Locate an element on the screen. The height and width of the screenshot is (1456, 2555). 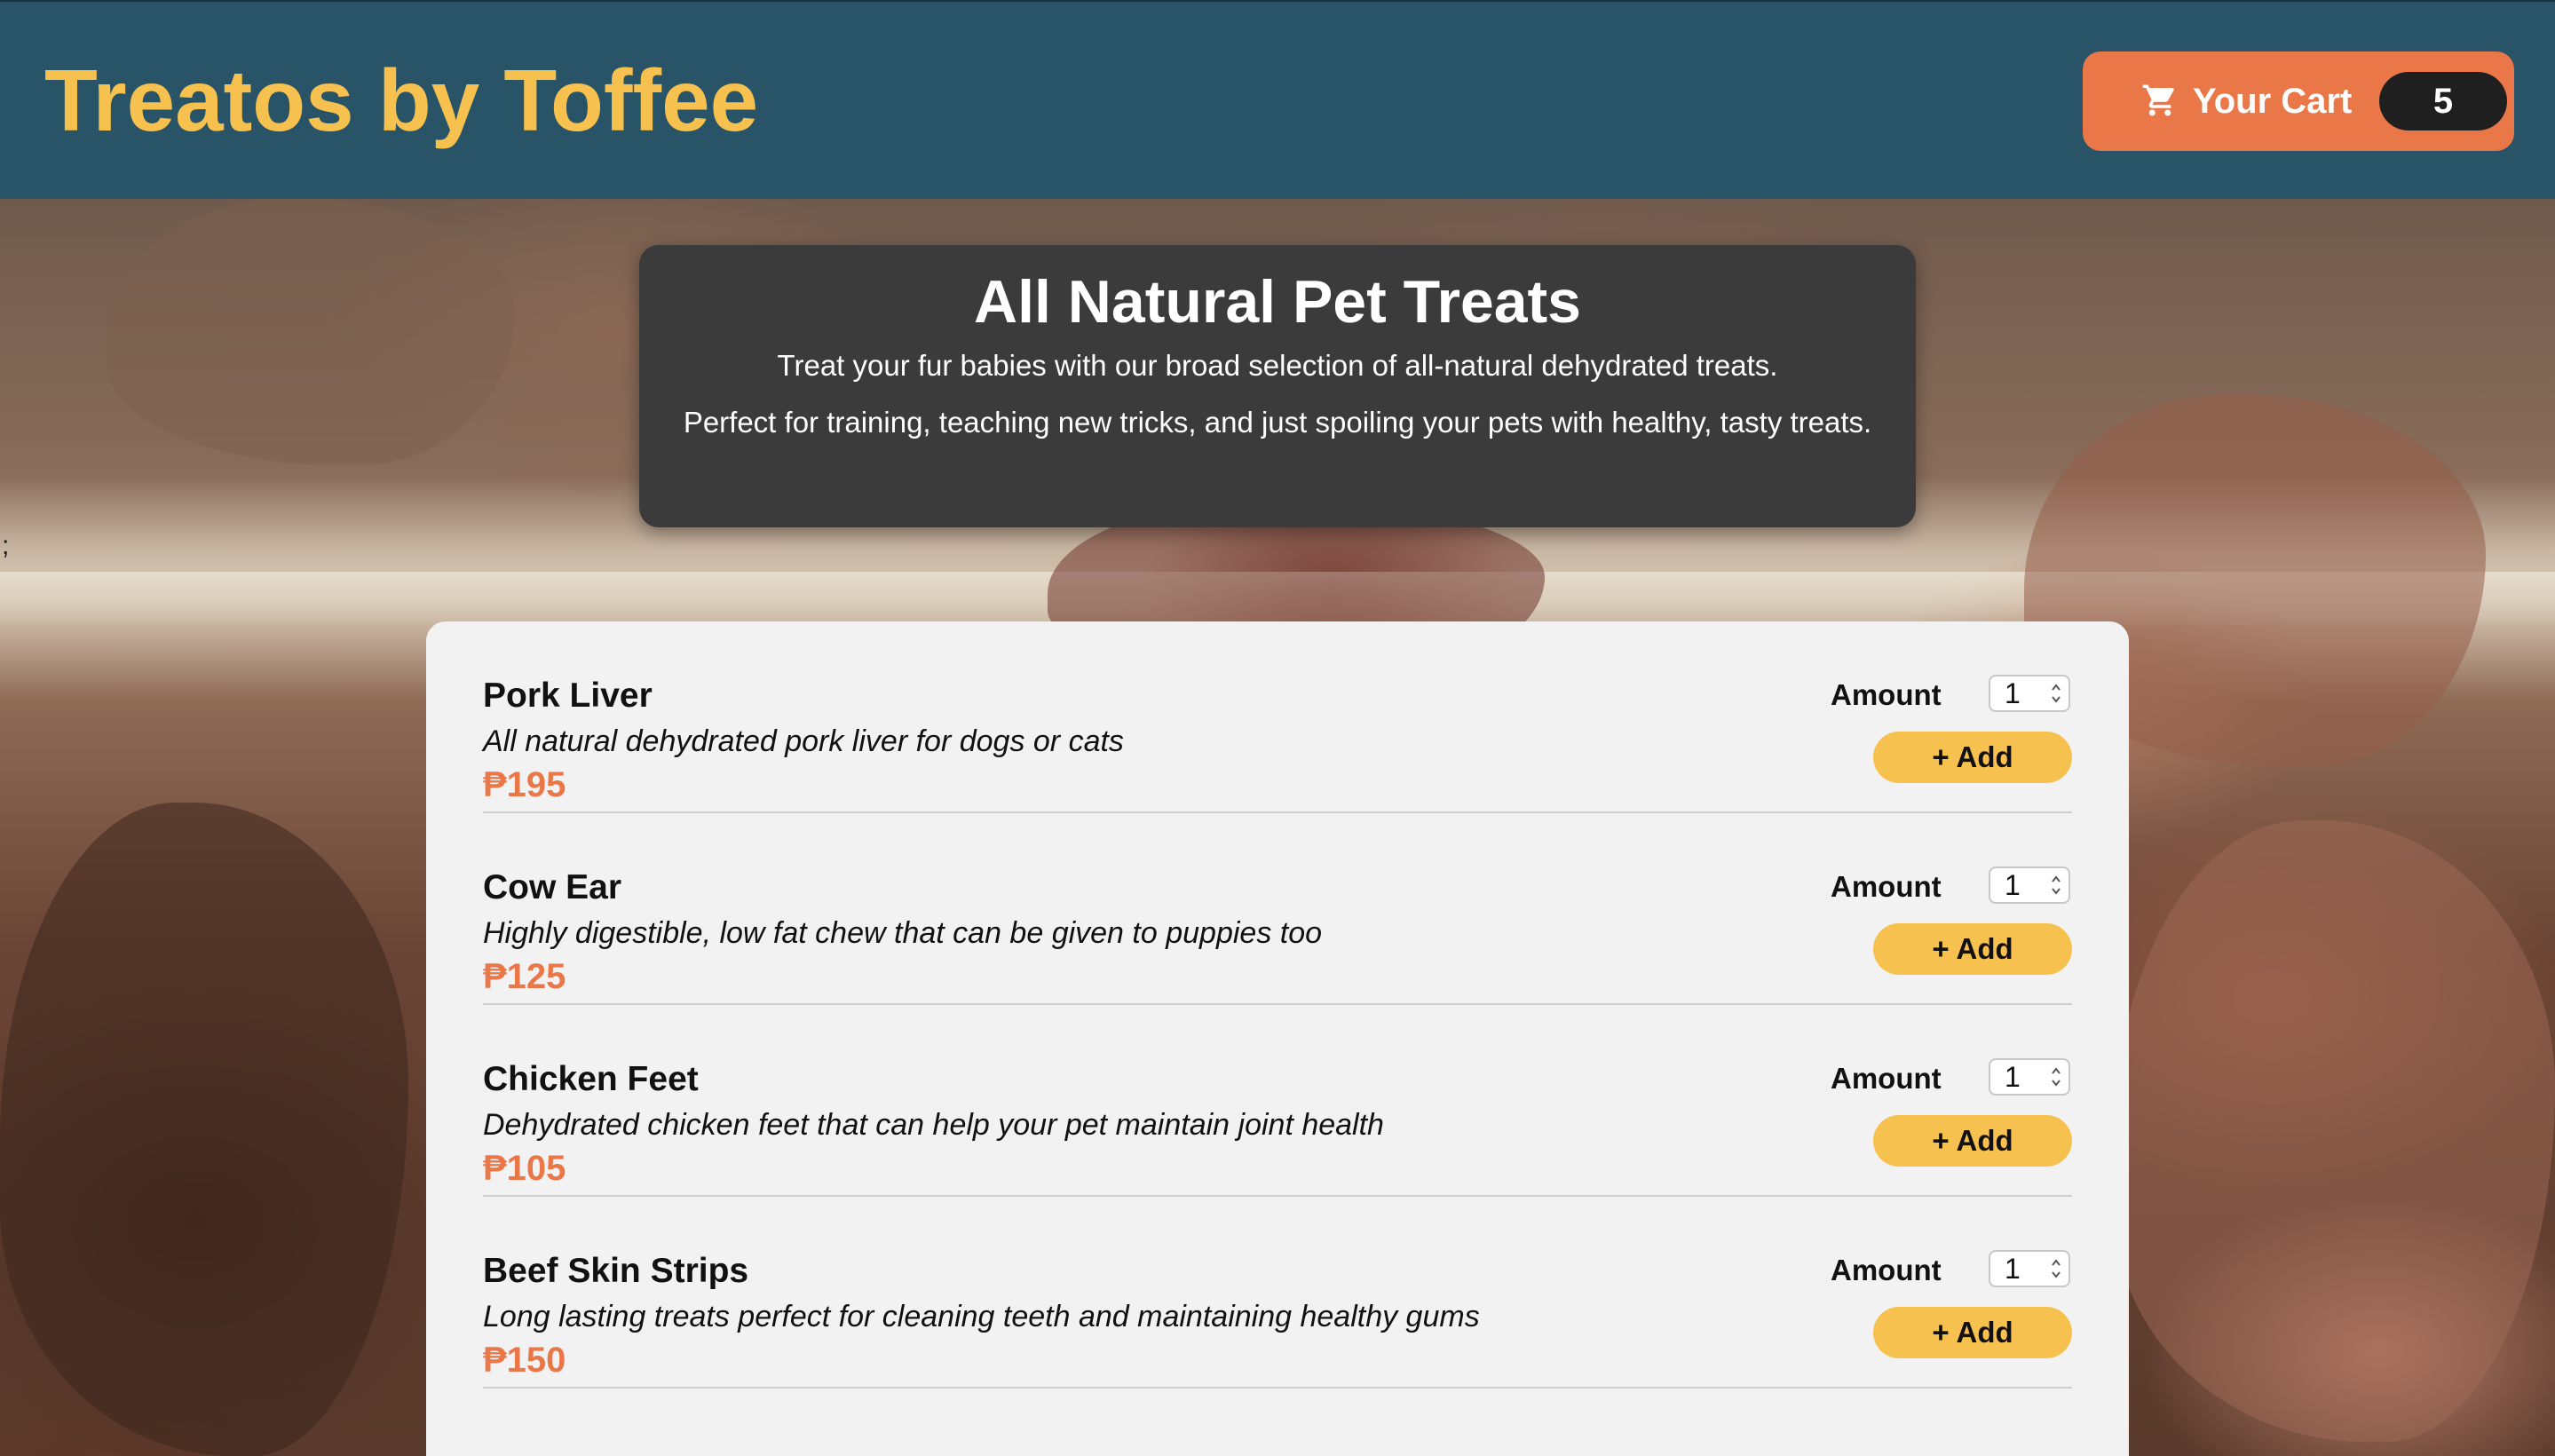
meal-price: ₱125 is located at coordinates (524, 976).